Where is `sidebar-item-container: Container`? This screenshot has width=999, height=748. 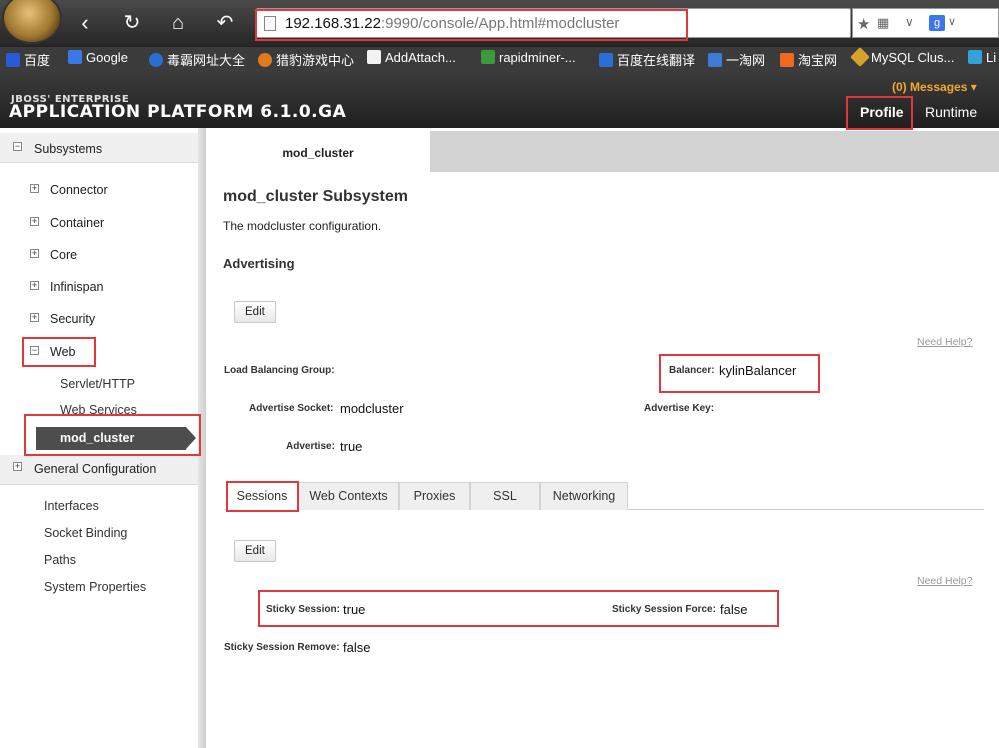 sidebar-item-container: Container is located at coordinates (77, 223).